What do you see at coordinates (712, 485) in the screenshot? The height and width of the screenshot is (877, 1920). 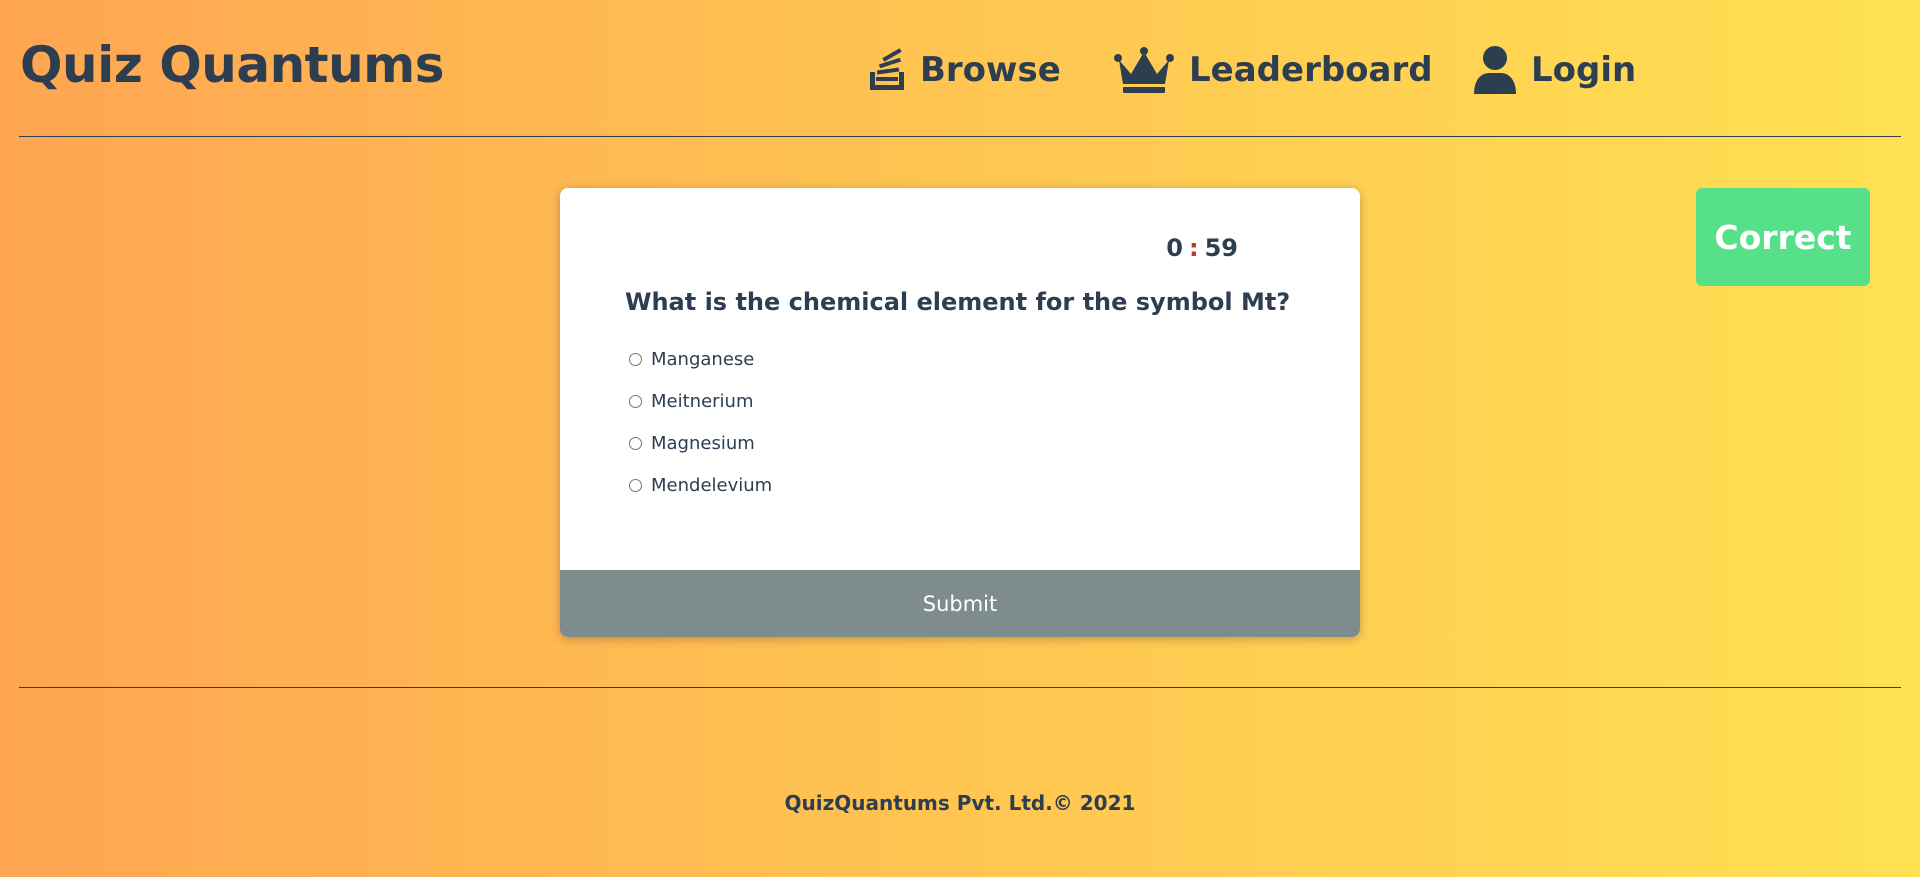 I see `answer-label: Mendelevium` at bounding box center [712, 485].